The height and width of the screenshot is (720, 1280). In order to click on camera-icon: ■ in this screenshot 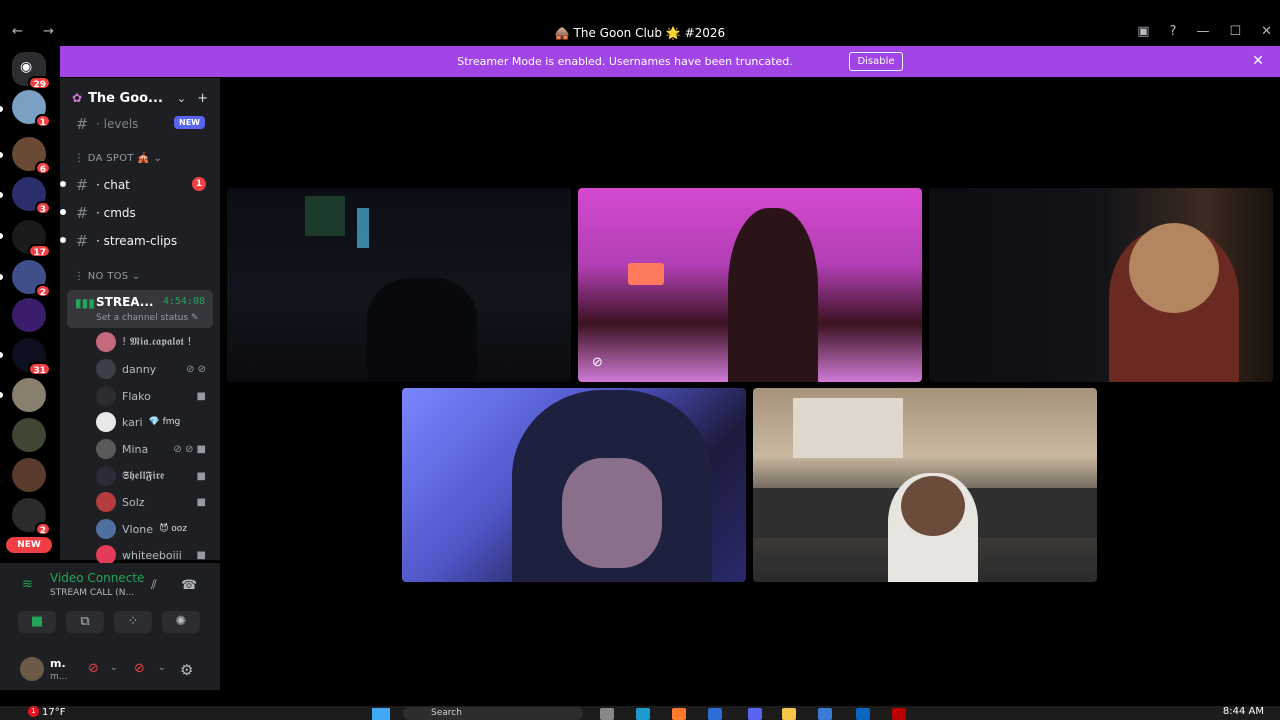, I will do `click(201, 396)`.